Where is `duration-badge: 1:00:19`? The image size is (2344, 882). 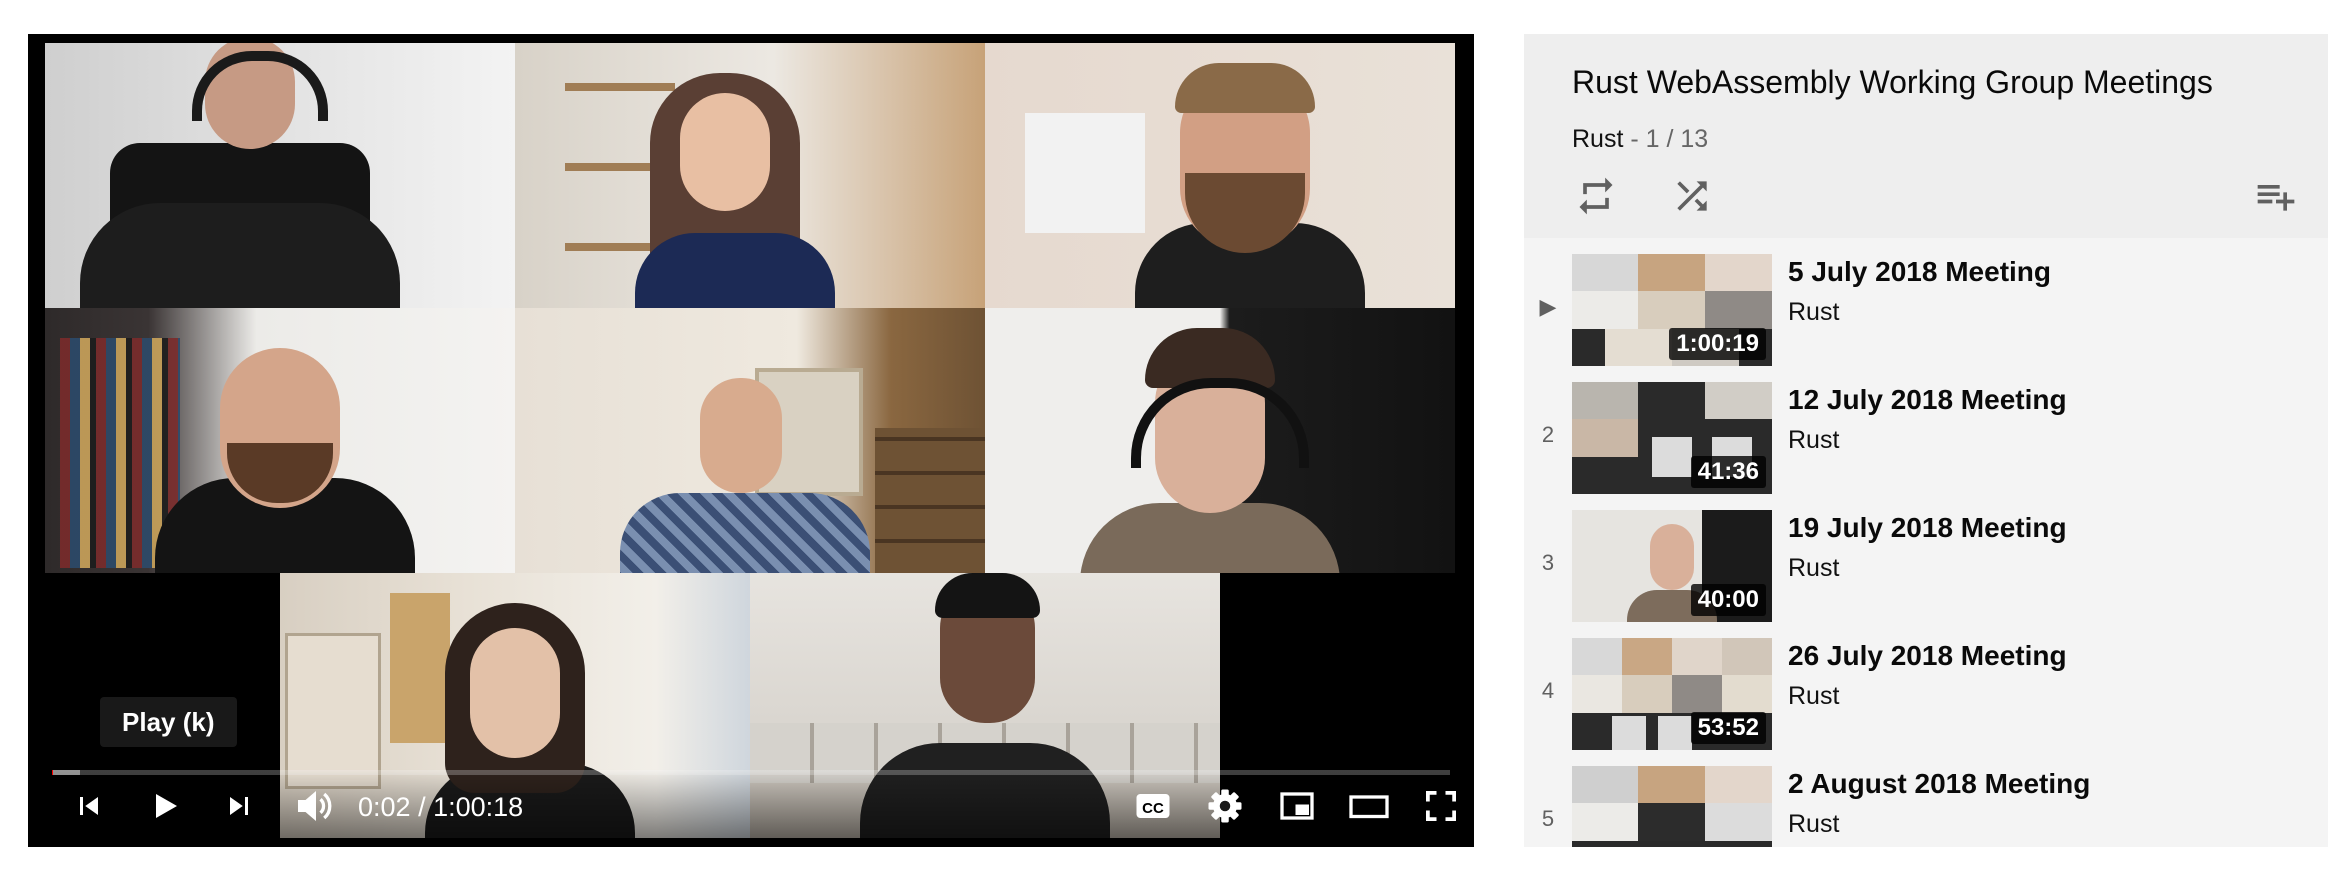
duration-badge: 1:00:19 is located at coordinates (1717, 344).